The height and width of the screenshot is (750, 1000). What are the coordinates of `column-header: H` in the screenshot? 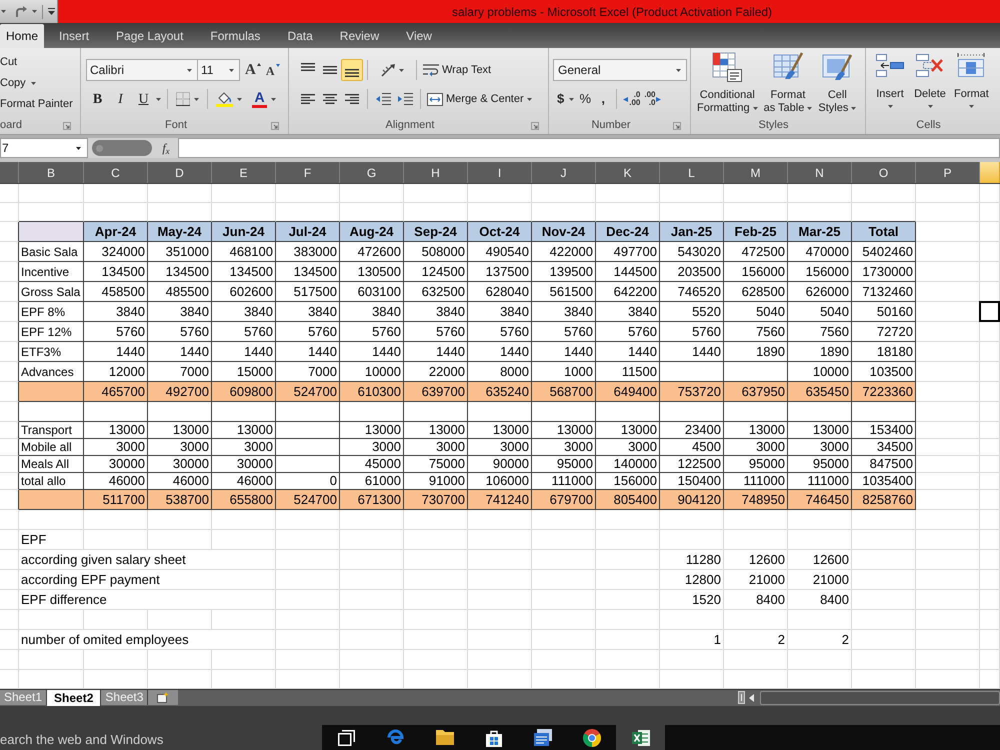 It's located at (436, 172).